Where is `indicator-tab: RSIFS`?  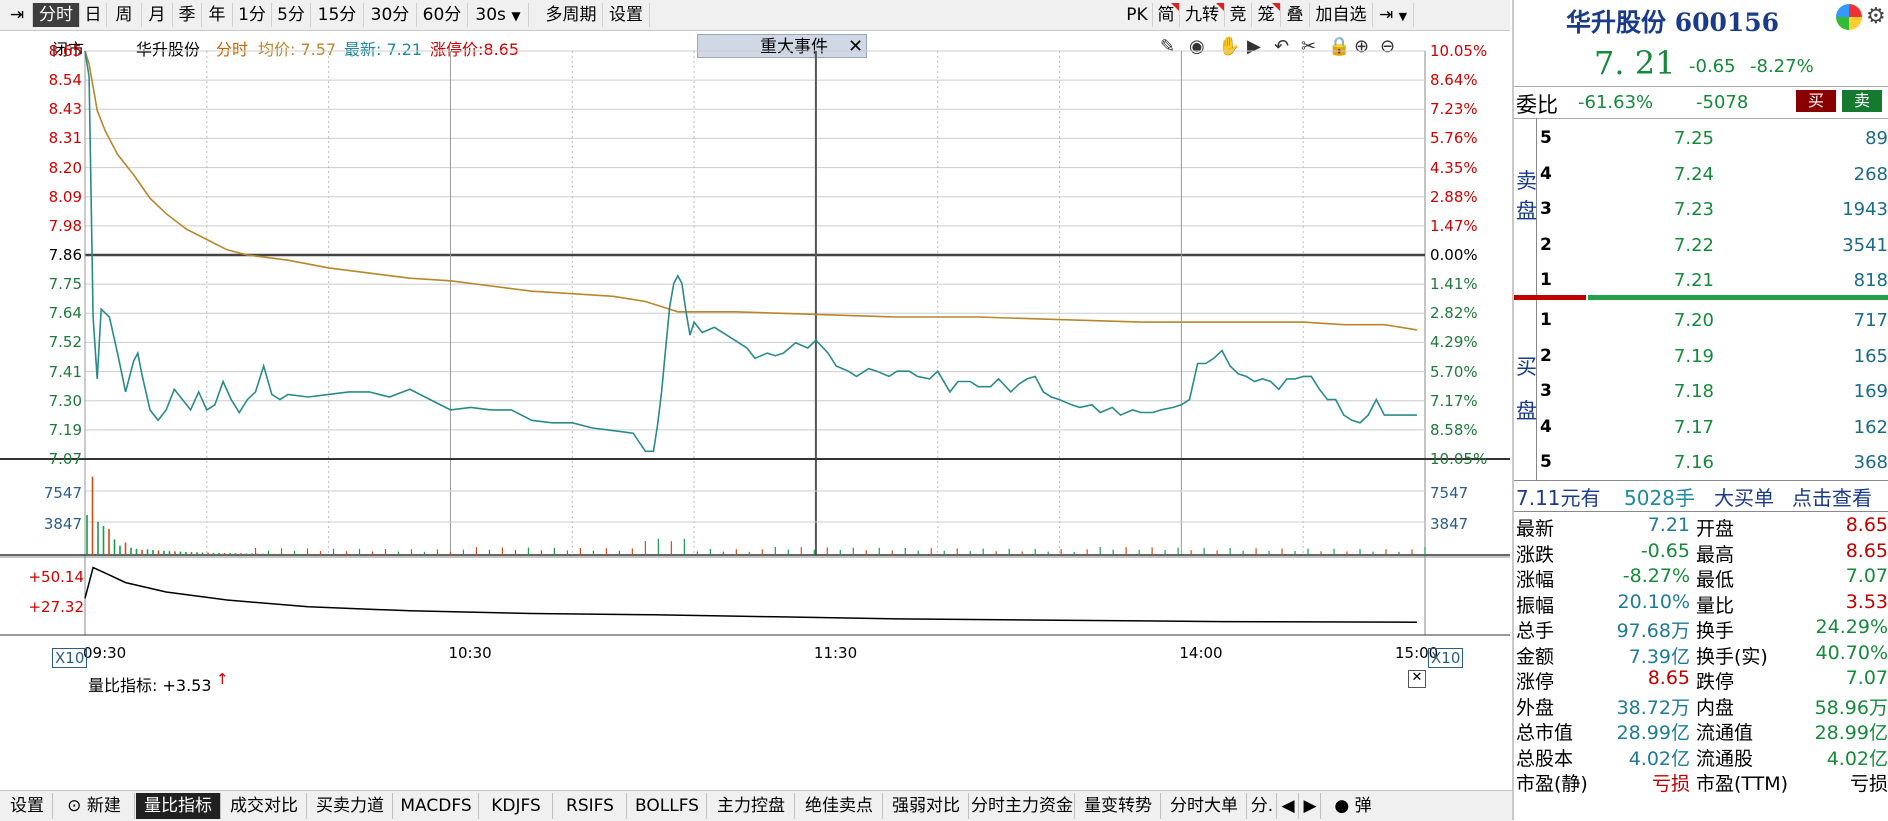
indicator-tab: RSIFS is located at coordinates (590, 806).